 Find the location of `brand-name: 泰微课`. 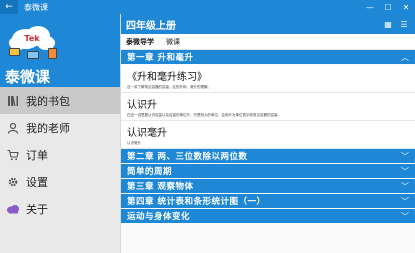

brand-name: 泰微课 is located at coordinates (28, 77).